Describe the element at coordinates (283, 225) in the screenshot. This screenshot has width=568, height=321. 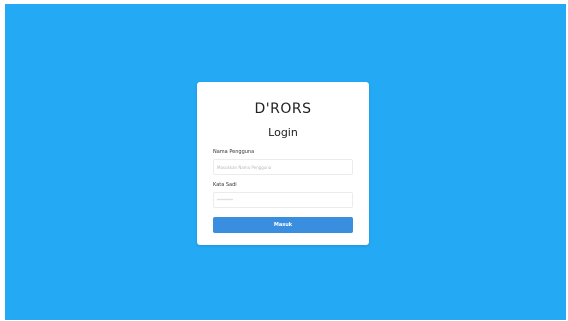
I see `login-button: Masuk` at that location.